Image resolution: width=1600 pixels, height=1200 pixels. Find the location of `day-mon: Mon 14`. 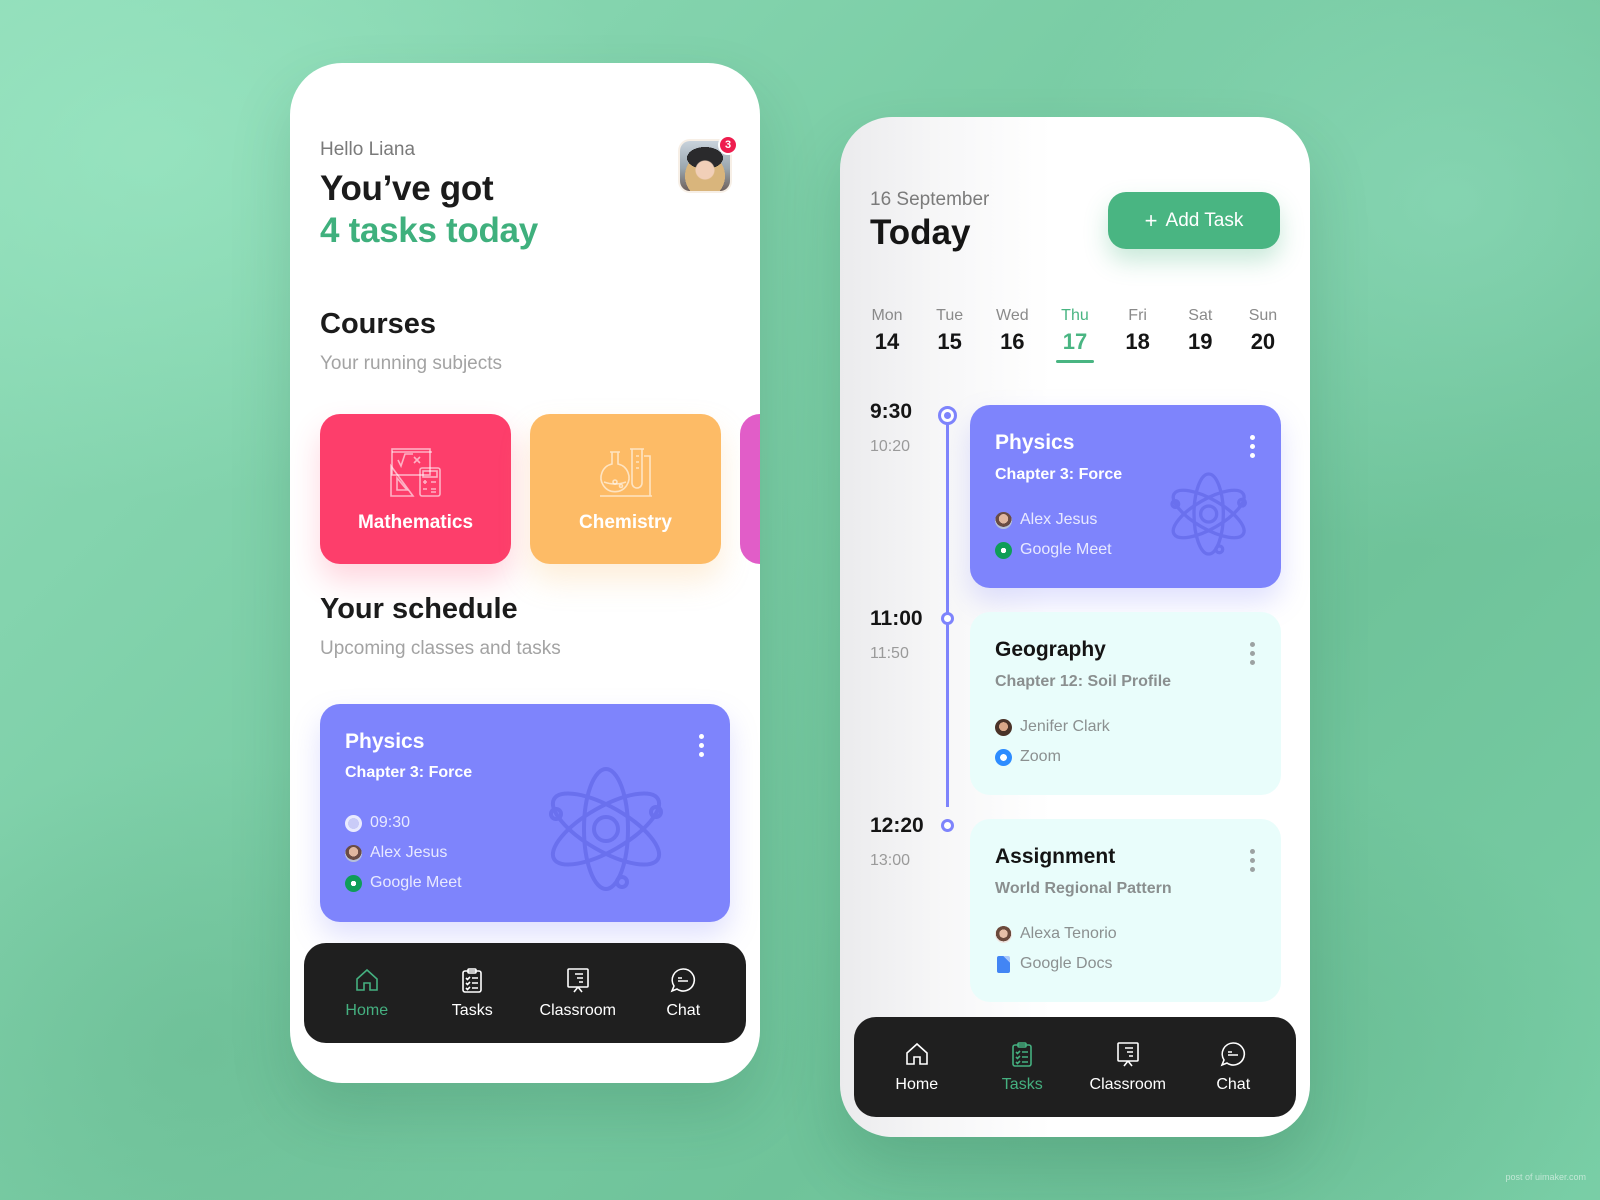

day-mon: Mon 14 is located at coordinates (887, 331).